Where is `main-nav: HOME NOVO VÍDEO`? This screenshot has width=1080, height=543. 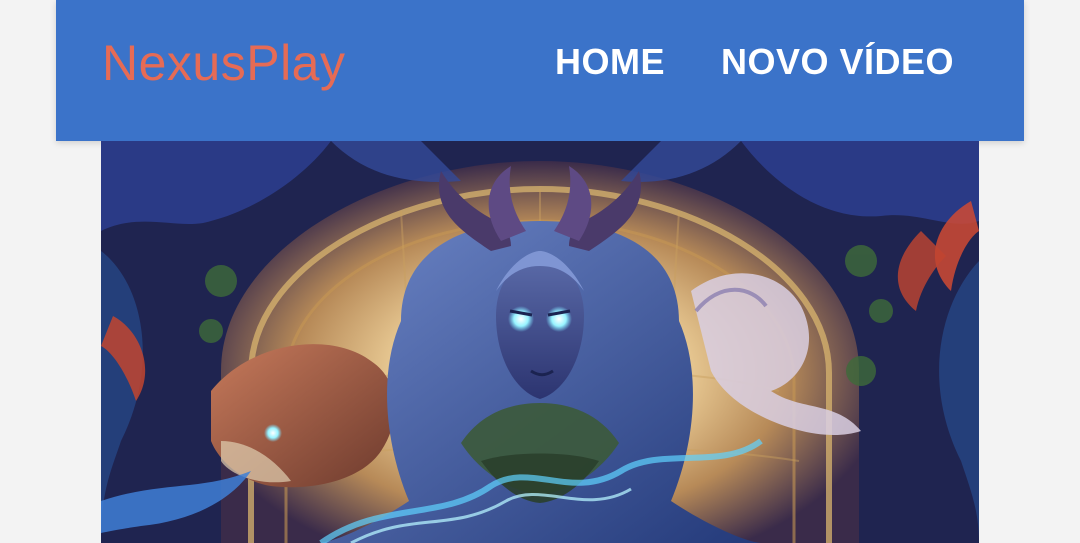
main-nav: HOME NOVO VÍDEO is located at coordinates (754, 62).